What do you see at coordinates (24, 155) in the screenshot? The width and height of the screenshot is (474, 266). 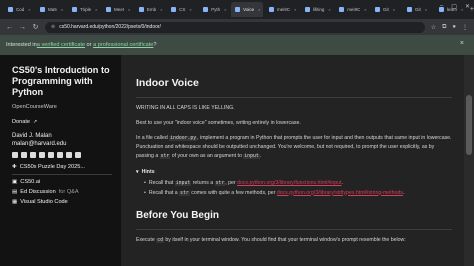 I see `github-icon` at bounding box center [24, 155].